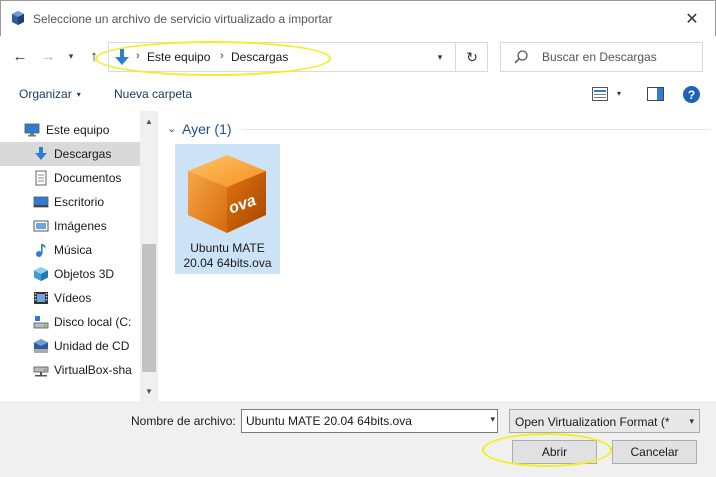 The height and width of the screenshot is (477, 716). I want to click on sidebar-item-objetos-3d: Objetos 3D, so click(70, 274).